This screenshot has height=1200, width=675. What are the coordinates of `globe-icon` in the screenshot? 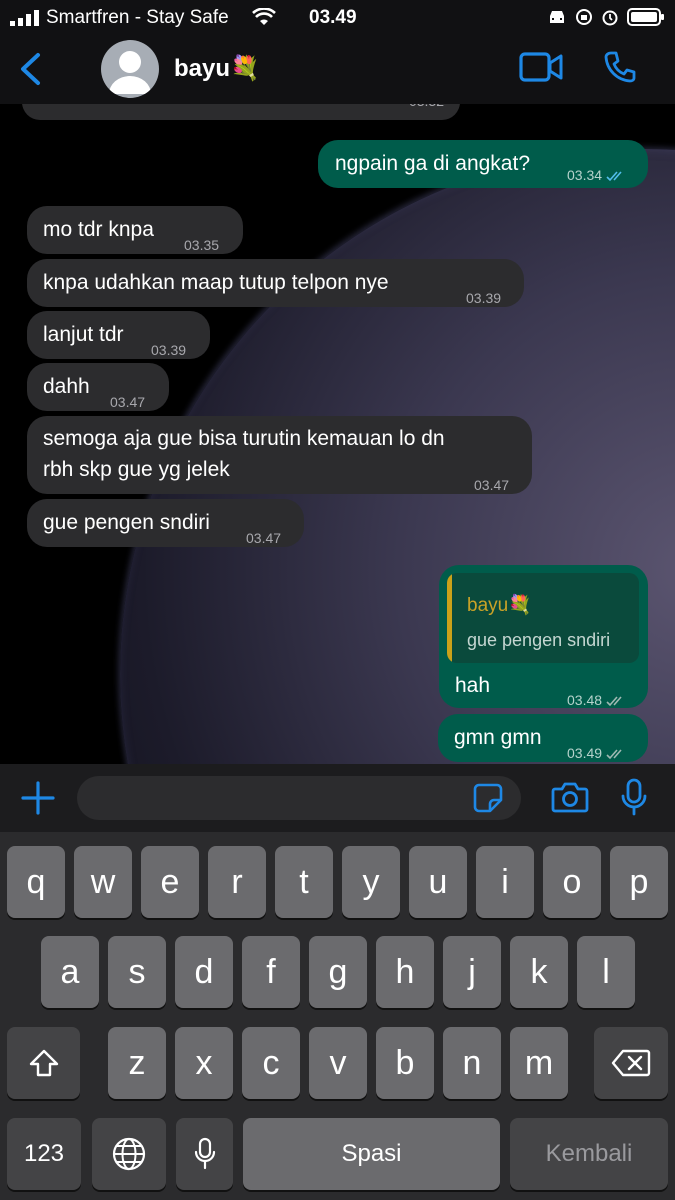 It's located at (129, 1154).